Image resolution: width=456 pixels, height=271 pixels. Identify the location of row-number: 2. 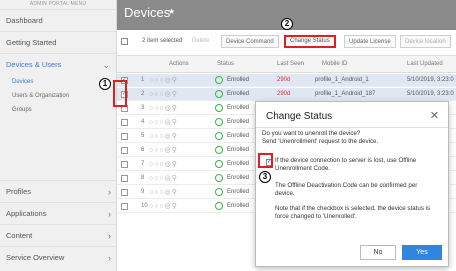
(143, 94).